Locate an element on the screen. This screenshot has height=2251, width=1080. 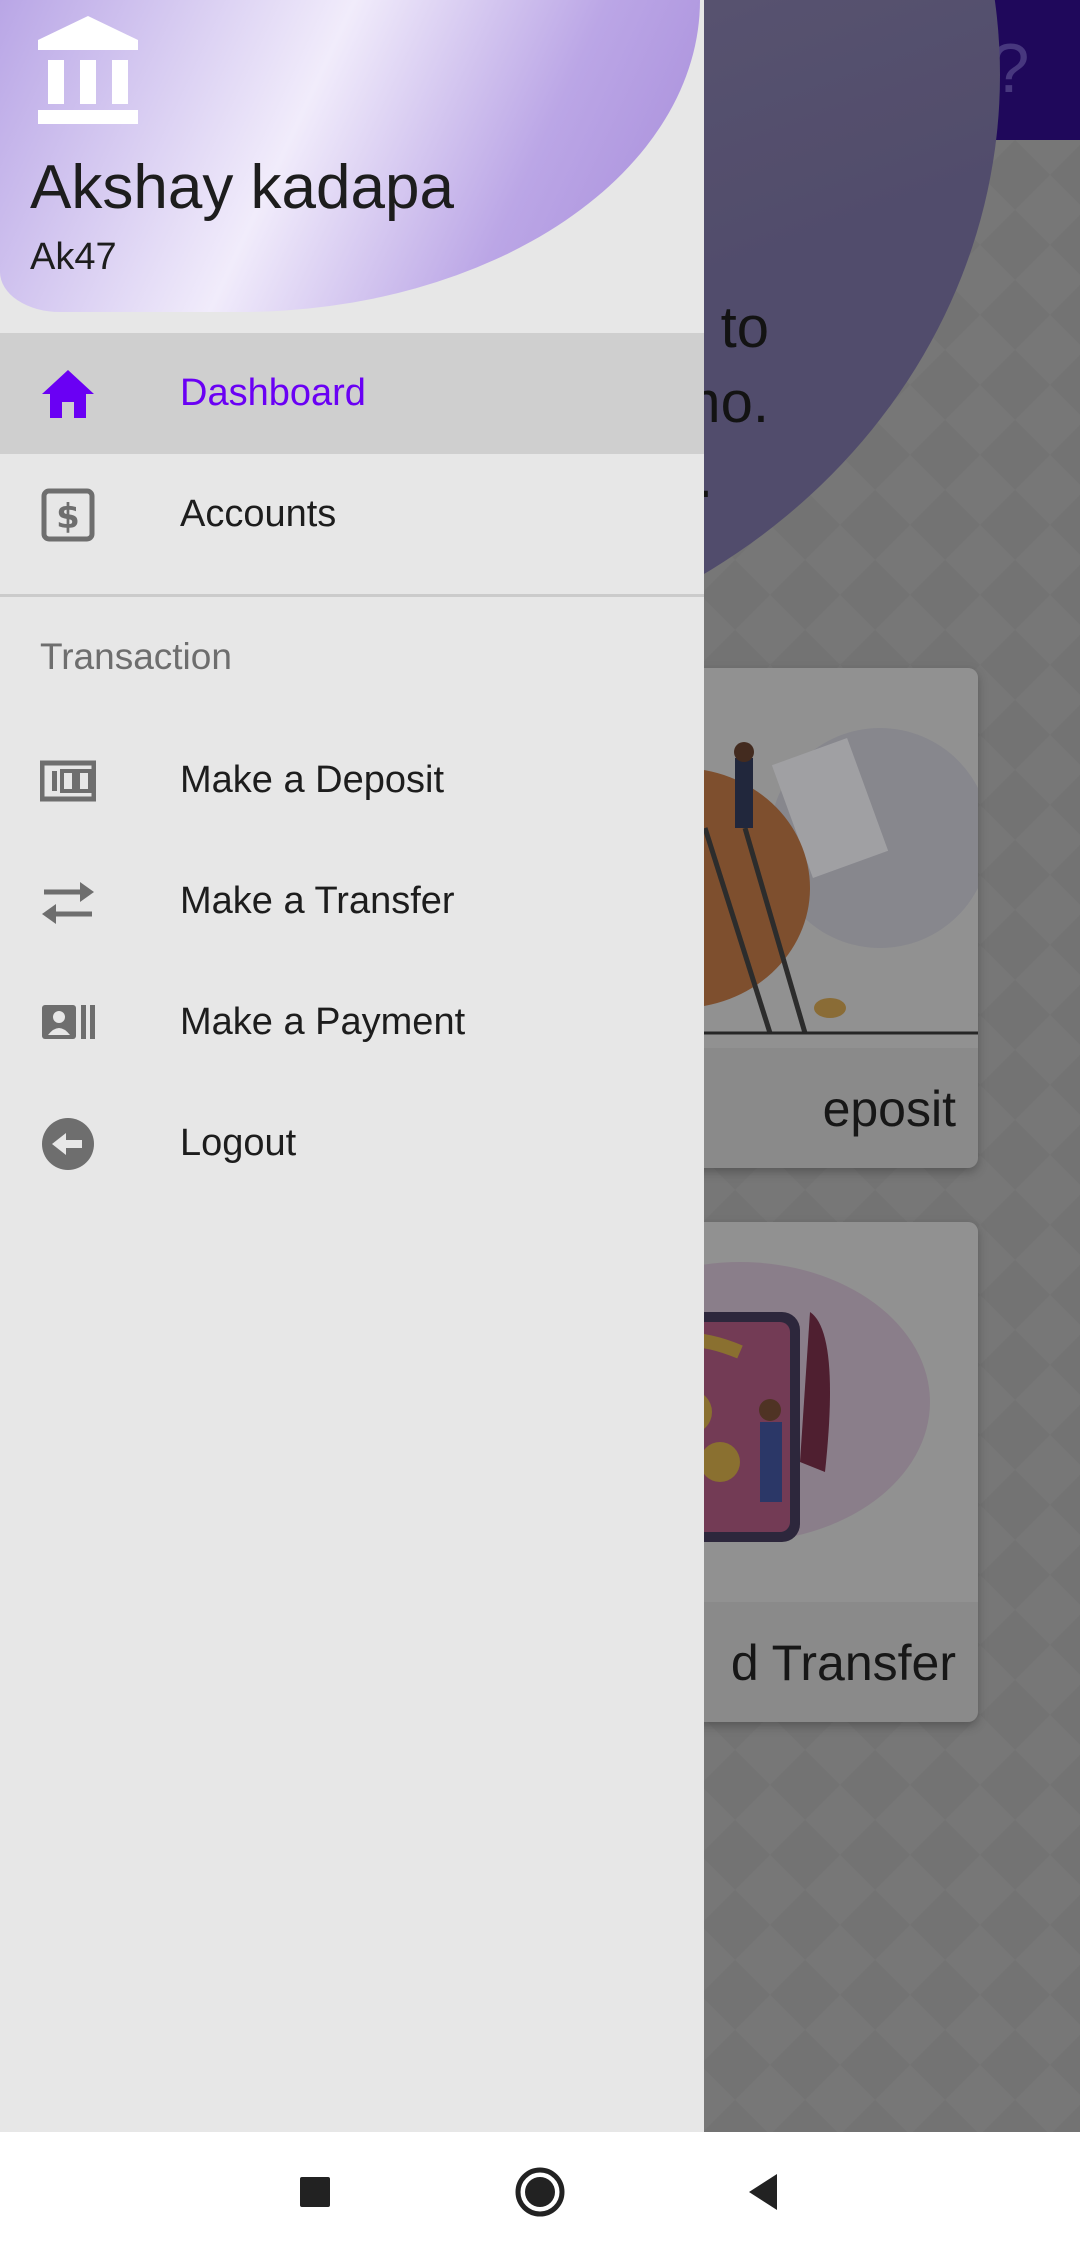
drawer-item-label: Make a Deposit is located at coordinates (312, 780).